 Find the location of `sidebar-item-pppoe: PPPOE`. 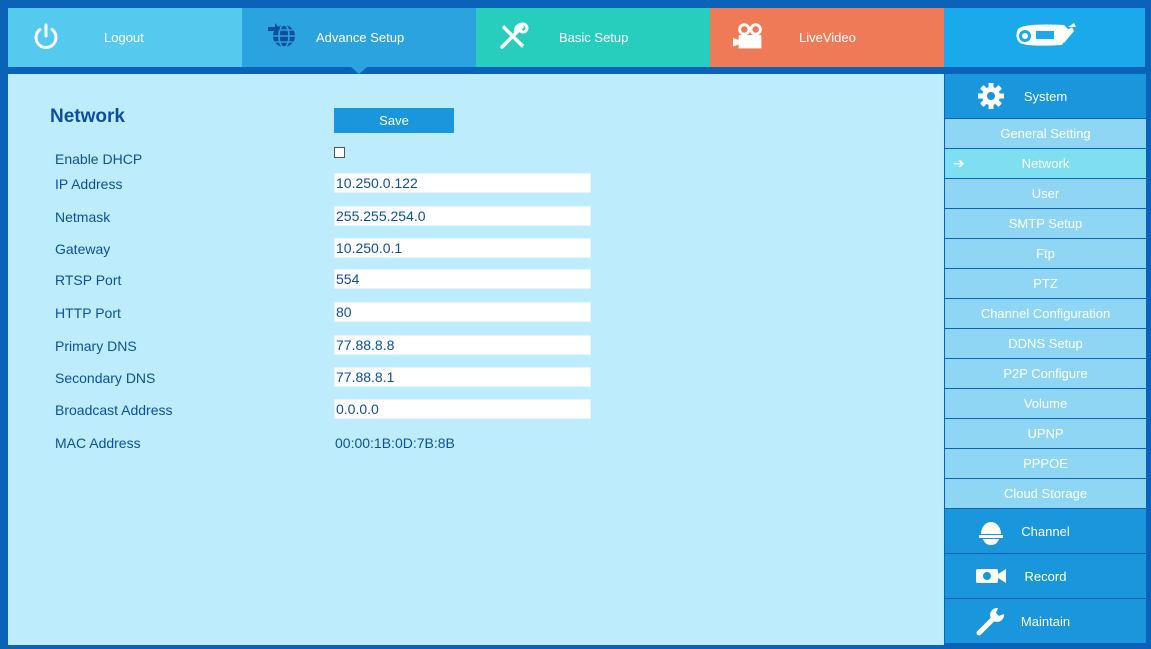

sidebar-item-pppoe: PPPOE is located at coordinates (1045, 463).